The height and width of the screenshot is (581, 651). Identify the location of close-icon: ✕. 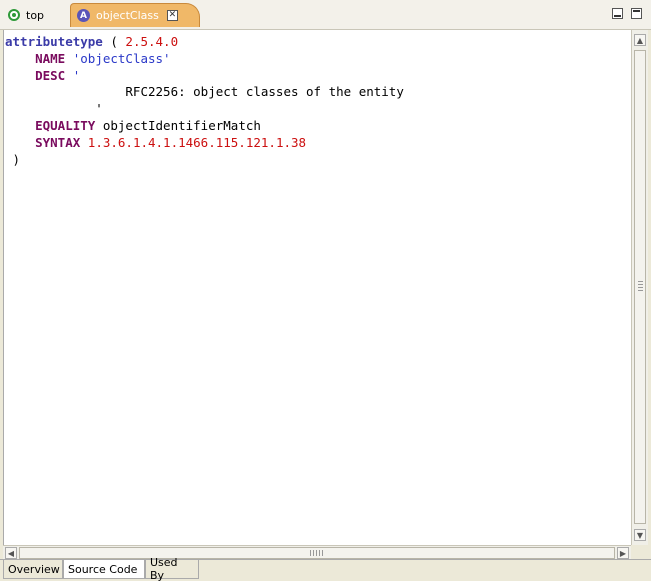
(172, 15).